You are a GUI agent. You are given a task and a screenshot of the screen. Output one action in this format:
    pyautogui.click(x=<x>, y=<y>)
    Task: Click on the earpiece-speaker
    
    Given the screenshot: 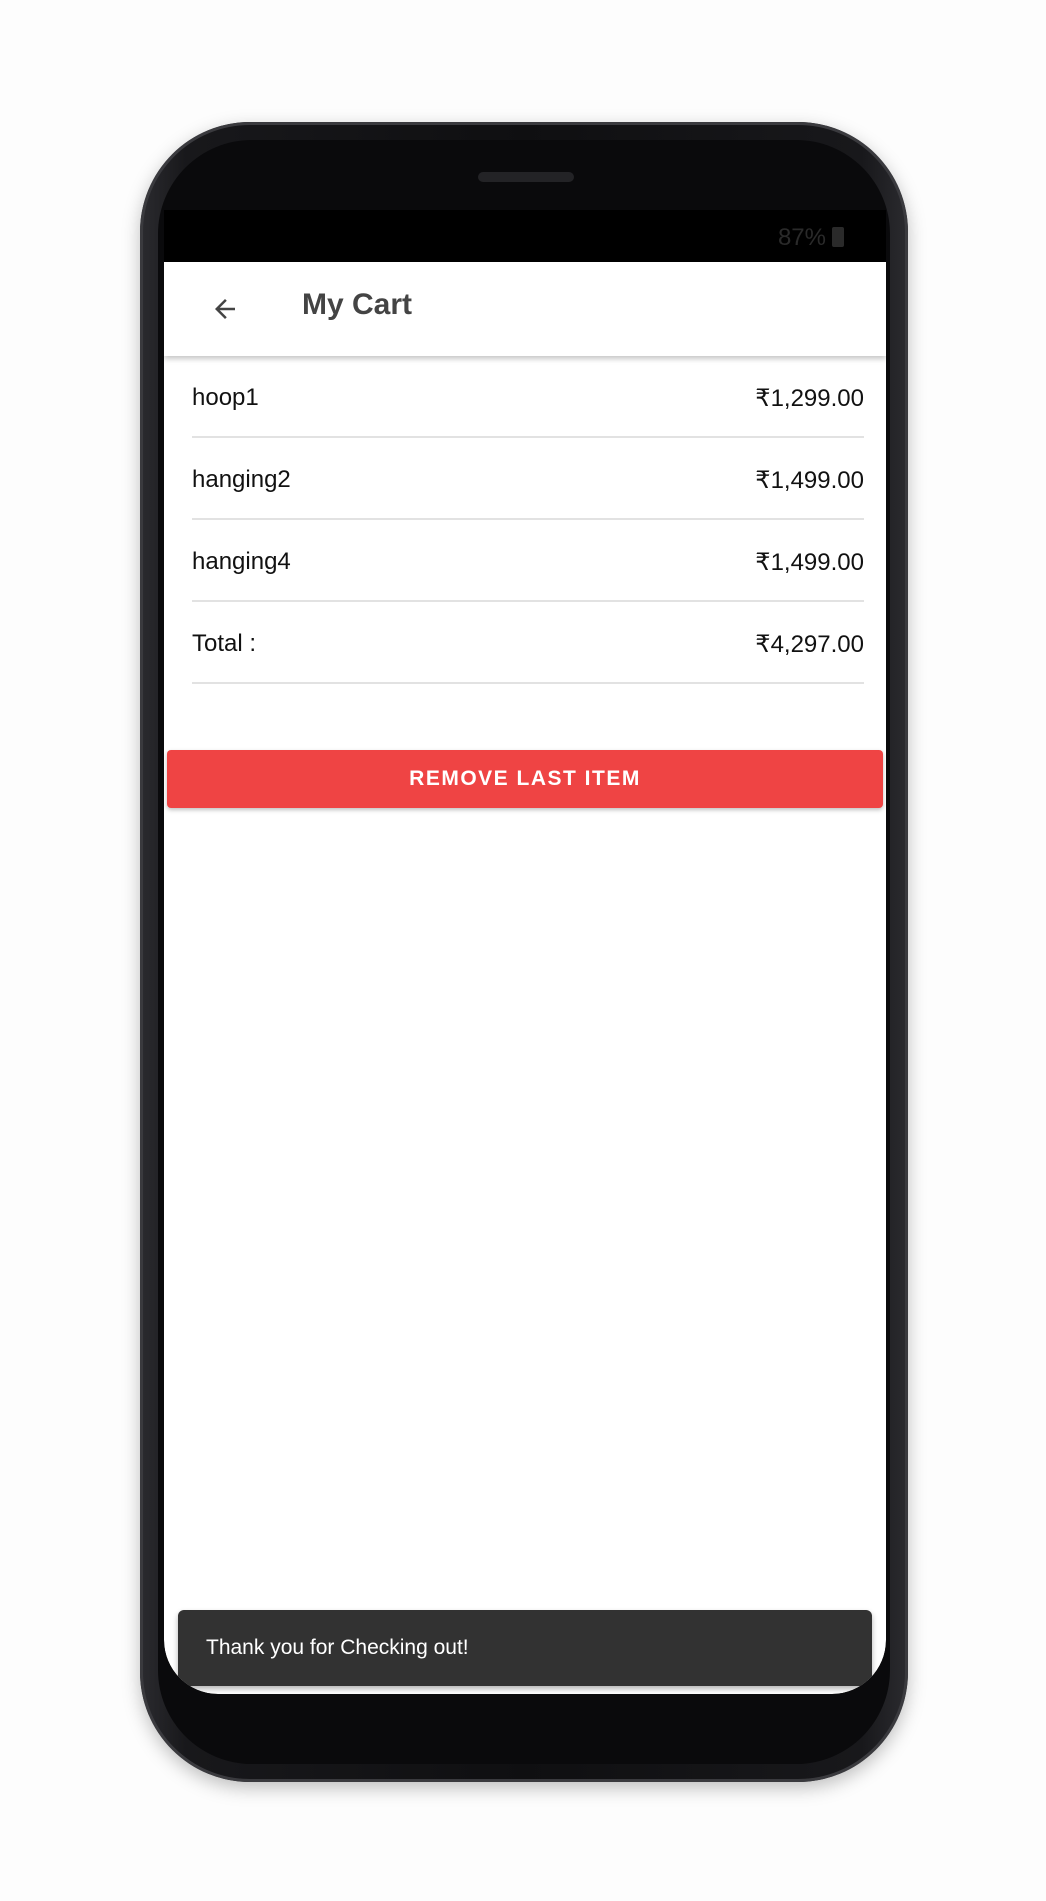 What is the action you would take?
    pyautogui.click(x=526, y=177)
    